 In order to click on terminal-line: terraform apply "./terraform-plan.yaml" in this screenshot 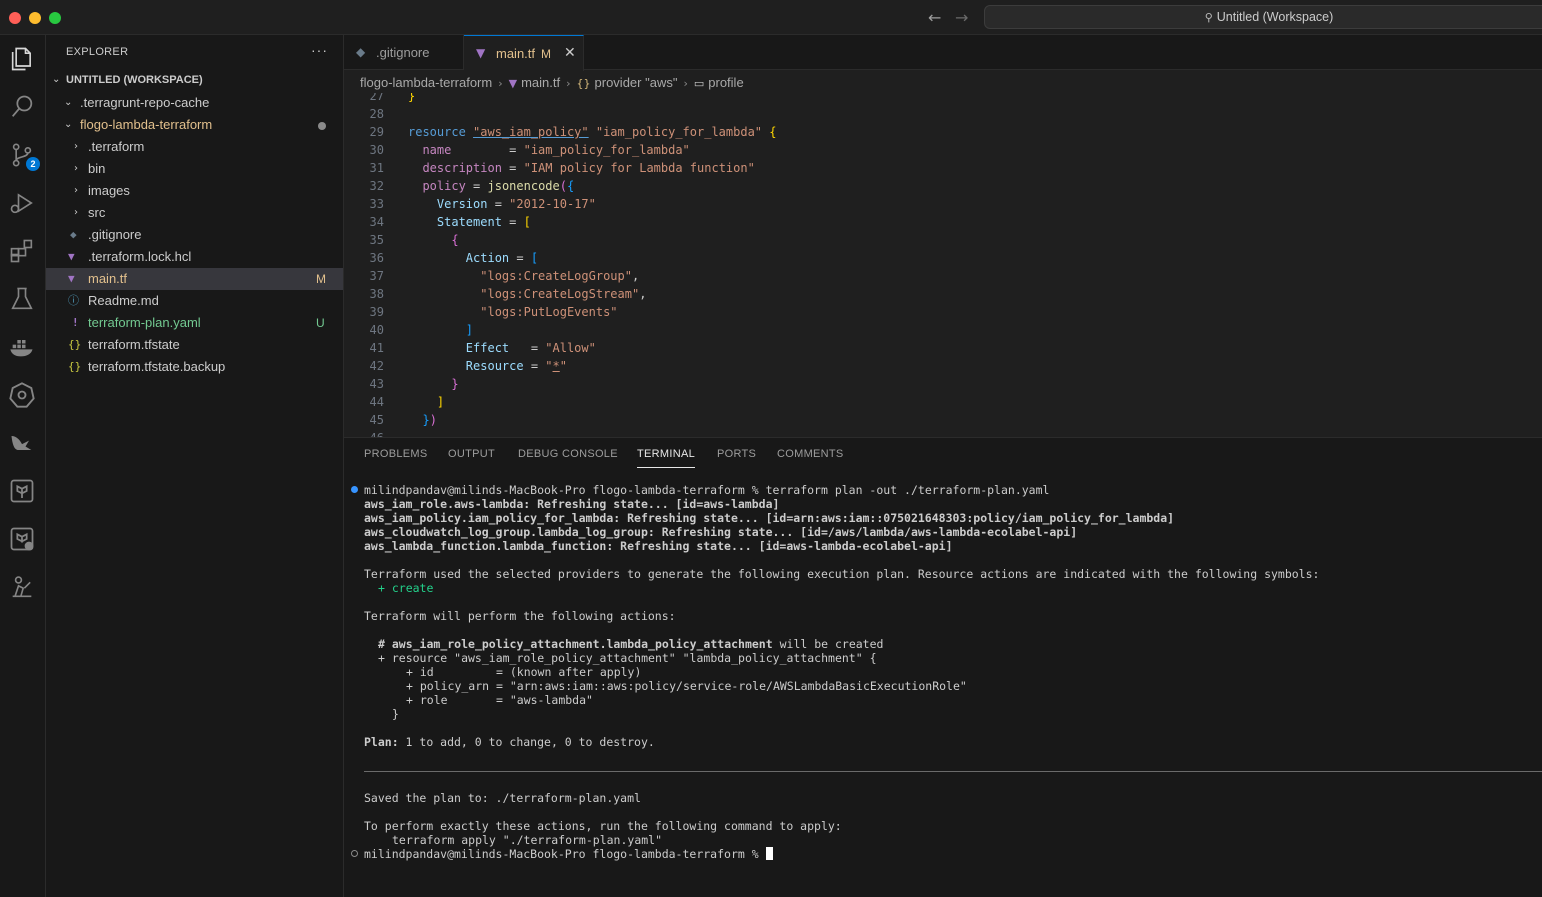, I will do `click(527, 840)`.